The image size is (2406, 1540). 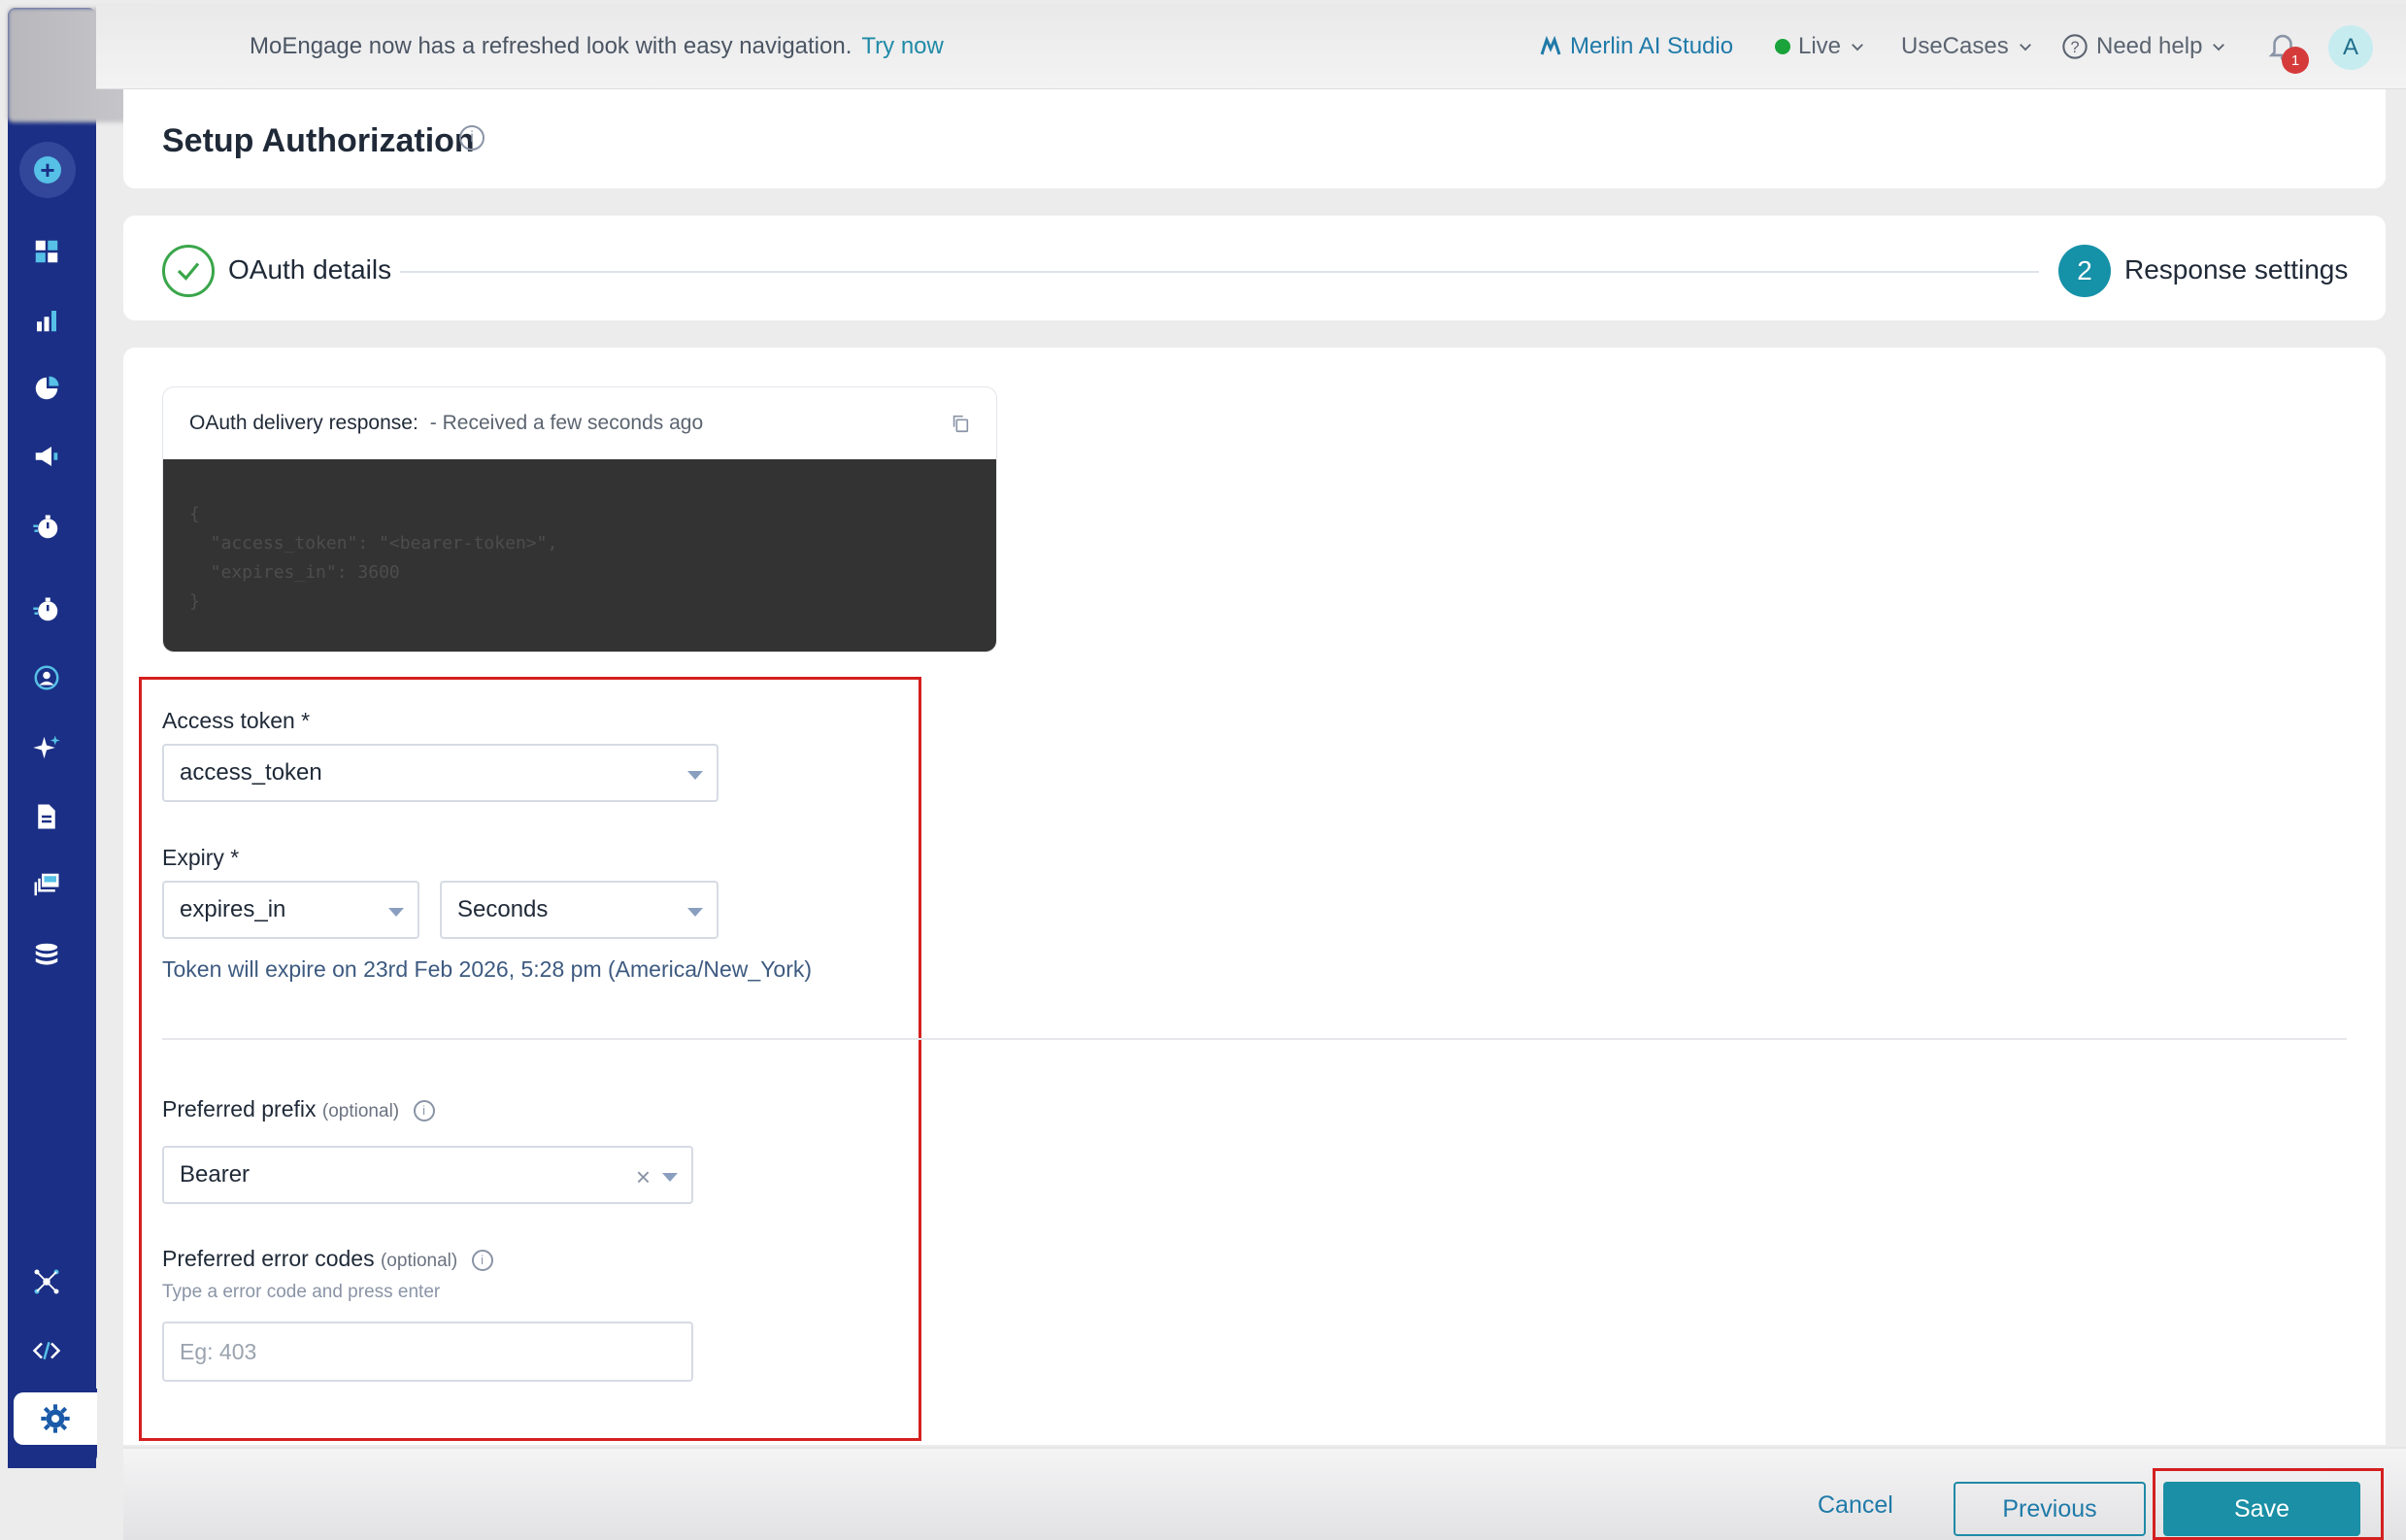 What do you see at coordinates (290, 910) in the screenshot?
I see `expiry-field-select: expires_in` at bounding box center [290, 910].